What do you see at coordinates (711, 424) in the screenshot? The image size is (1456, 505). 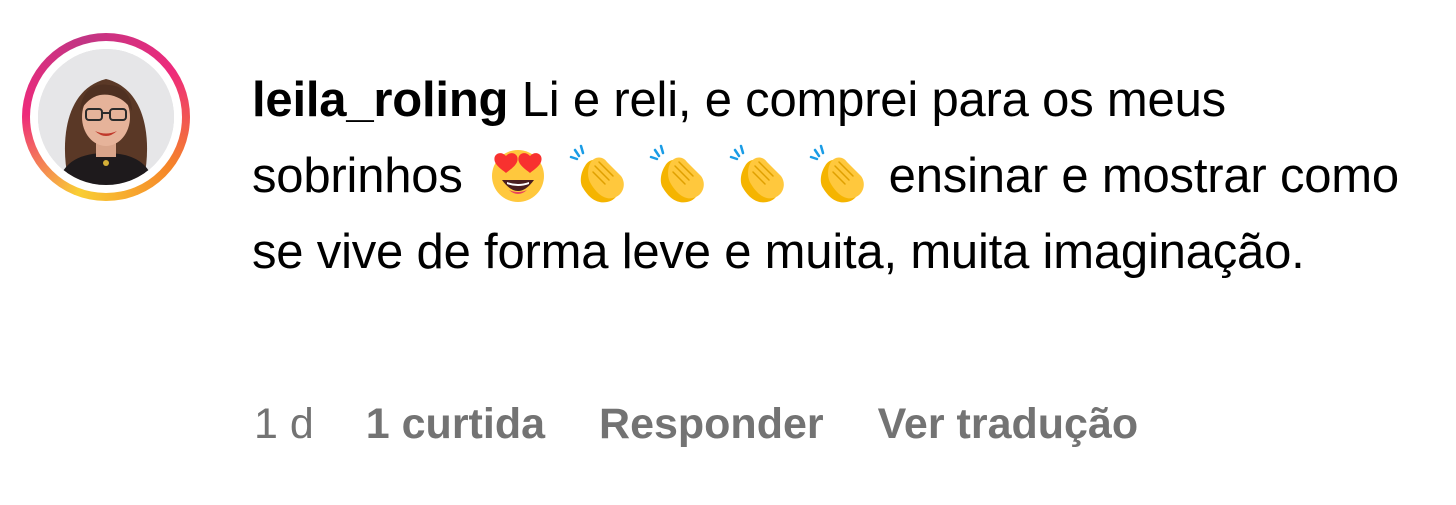 I see `reply-button: Responder` at bounding box center [711, 424].